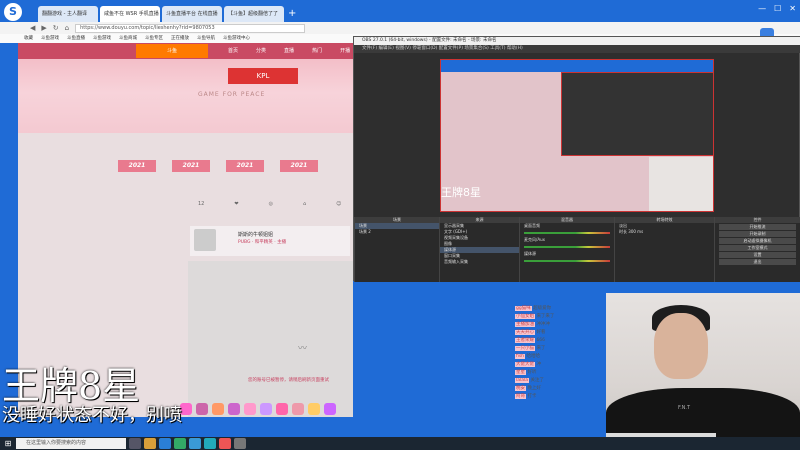  What do you see at coordinates (522, 380) in the screenshot?
I see `chat-user: lalala` at bounding box center [522, 380].